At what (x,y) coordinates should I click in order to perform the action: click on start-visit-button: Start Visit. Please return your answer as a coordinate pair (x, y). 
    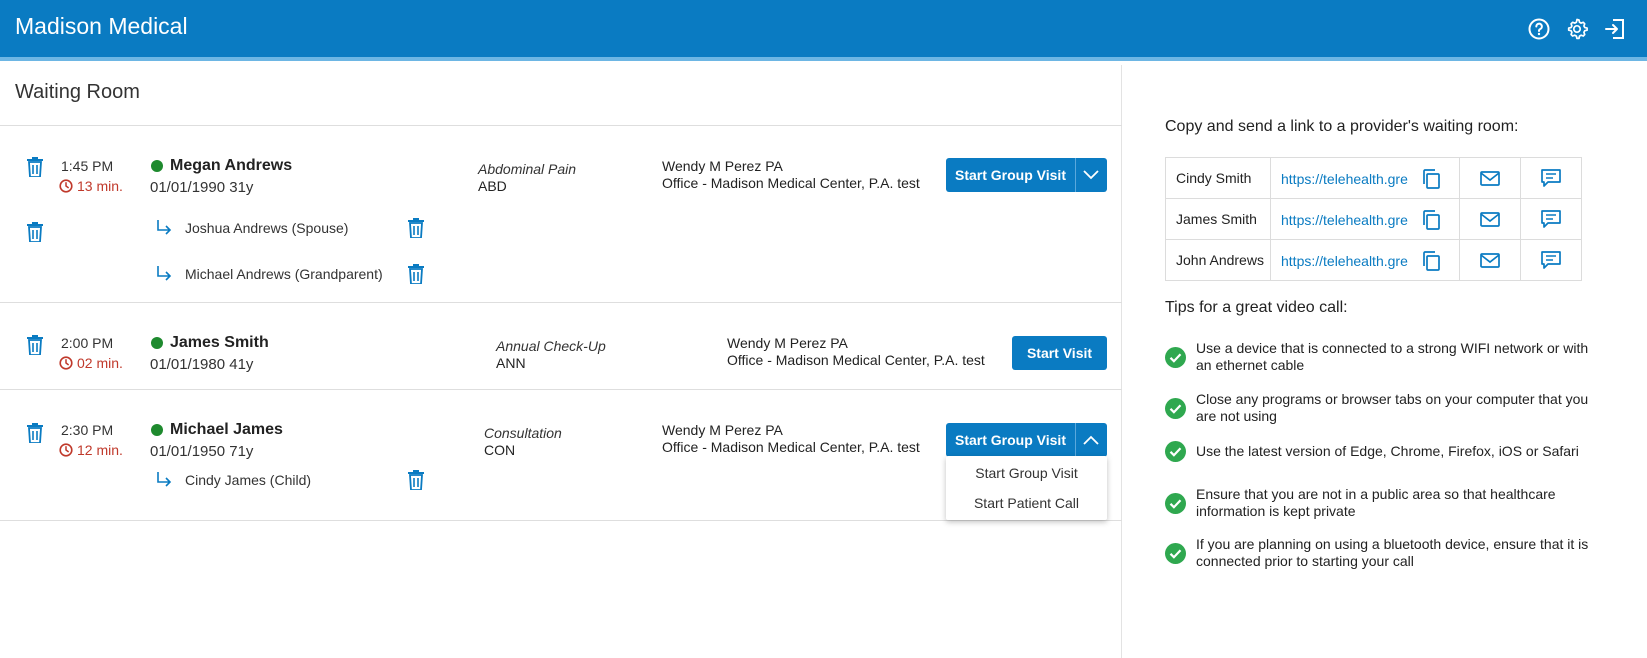
    Looking at the image, I should click on (1059, 353).